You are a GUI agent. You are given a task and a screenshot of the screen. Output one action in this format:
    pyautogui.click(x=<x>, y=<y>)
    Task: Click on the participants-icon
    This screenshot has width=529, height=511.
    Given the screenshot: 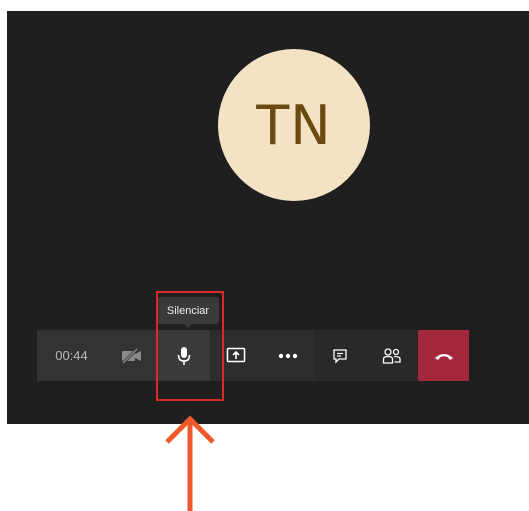 What is the action you would take?
    pyautogui.click(x=391, y=355)
    